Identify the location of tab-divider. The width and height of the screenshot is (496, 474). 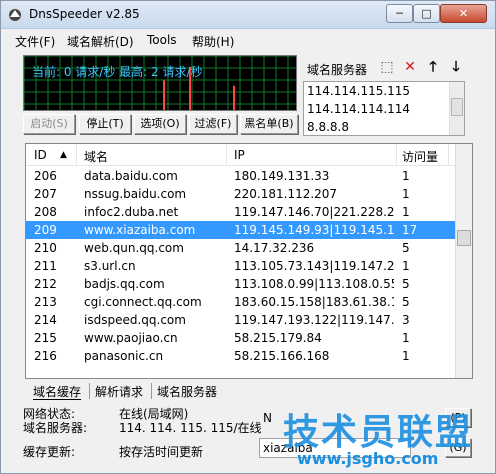
(151, 391).